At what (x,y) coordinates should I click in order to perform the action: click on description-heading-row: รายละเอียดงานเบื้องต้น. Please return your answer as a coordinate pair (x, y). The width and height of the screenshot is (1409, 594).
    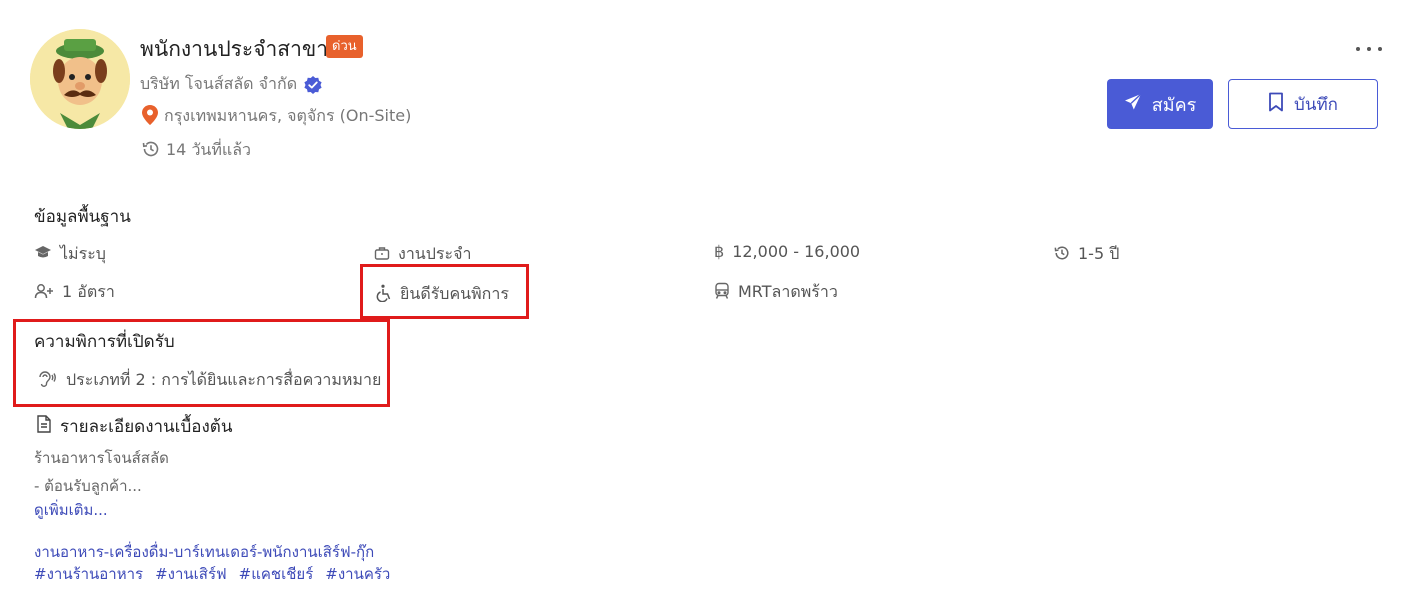
    Looking at the image, I should click on (134, 426).